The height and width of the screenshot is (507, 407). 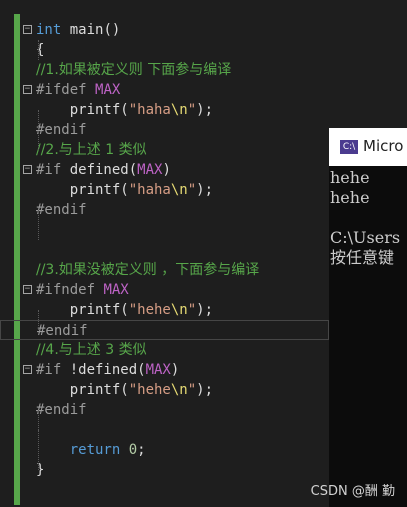 I want to click on console-output-line, so click(x=368, y=218).